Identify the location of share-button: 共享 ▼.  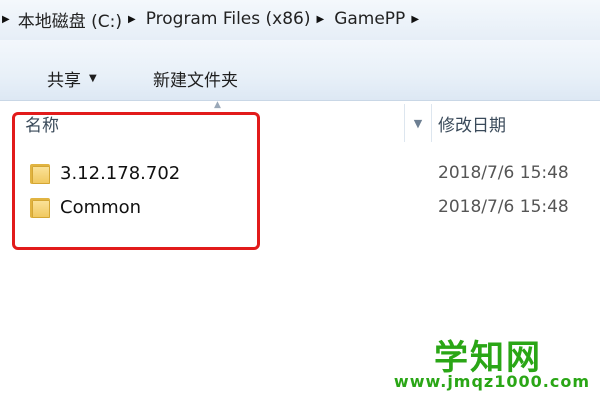
(72, 78).